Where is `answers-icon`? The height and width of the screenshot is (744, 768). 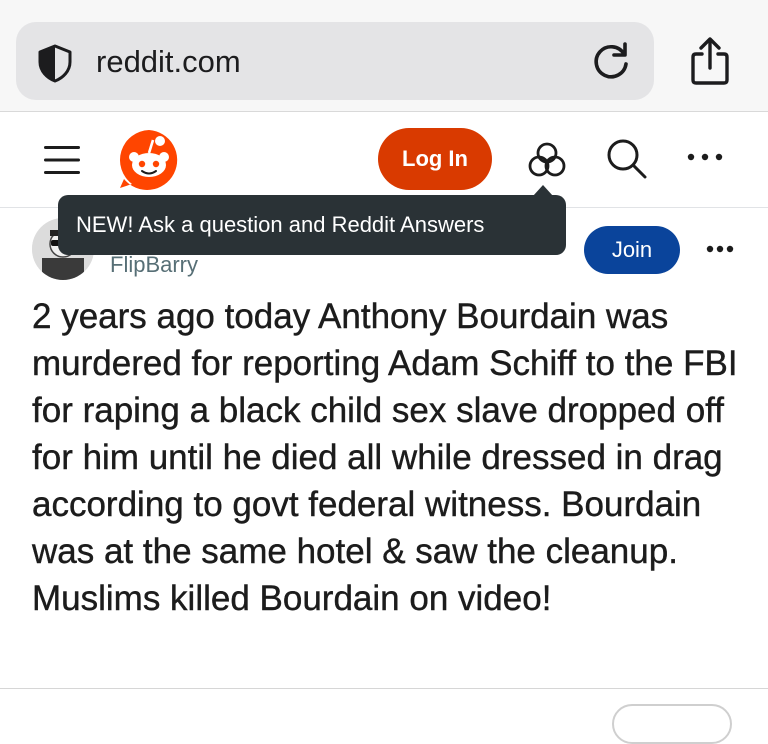
answers-icon is located at coordinates (547, 160).